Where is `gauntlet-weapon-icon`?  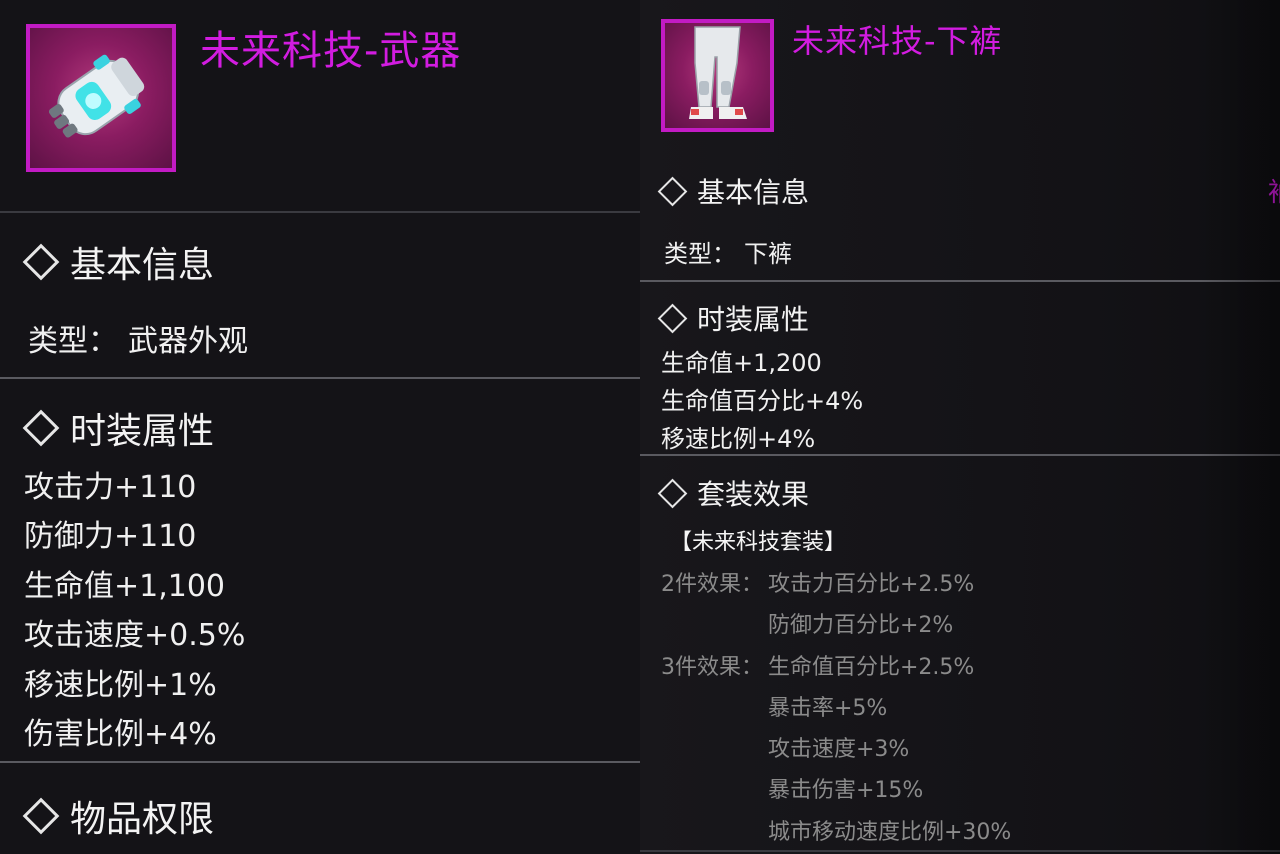
gauntlet-weapon-icon is located at coordinates (101, 98).